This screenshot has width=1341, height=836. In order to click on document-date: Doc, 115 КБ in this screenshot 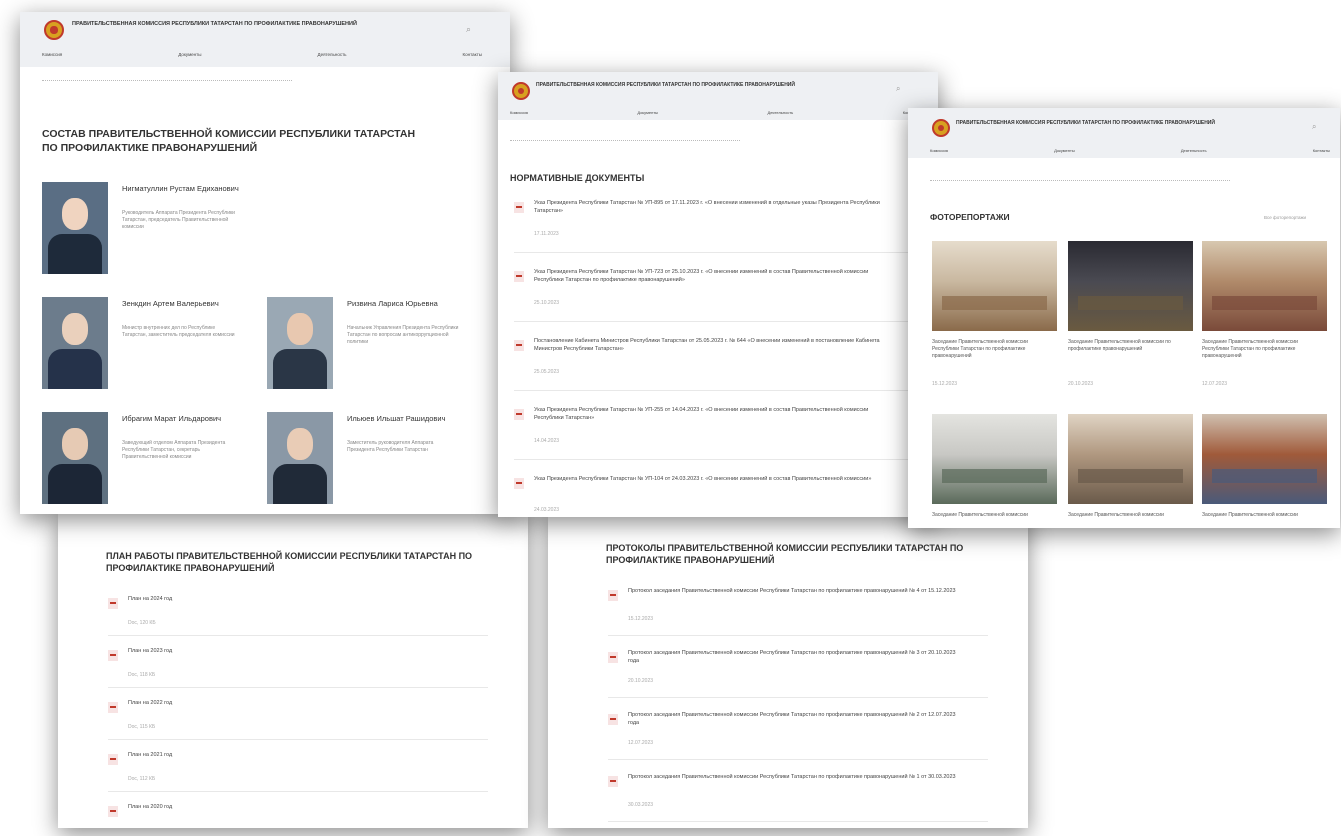, I will do `click(142, 726)`.